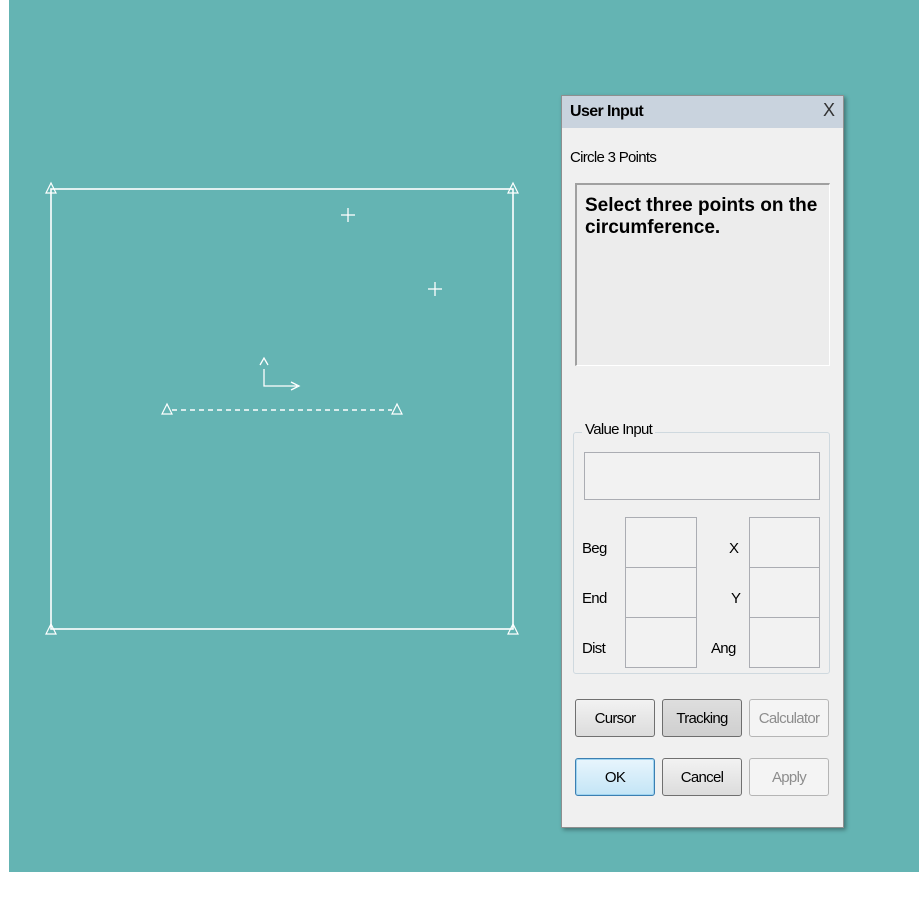 The width and height of the screenshot is (919, 897). I want to click on command-name: Circle 3 Points, so click(613, 157).